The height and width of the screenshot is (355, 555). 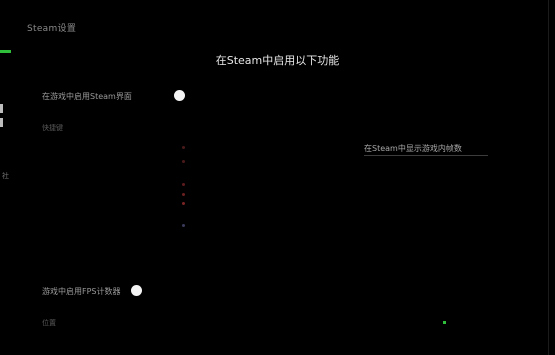 What do you see at coordinates (5, 176) in the screenshot?
I see `sidebar-item-label: 社` at bounding box center [5, 176].